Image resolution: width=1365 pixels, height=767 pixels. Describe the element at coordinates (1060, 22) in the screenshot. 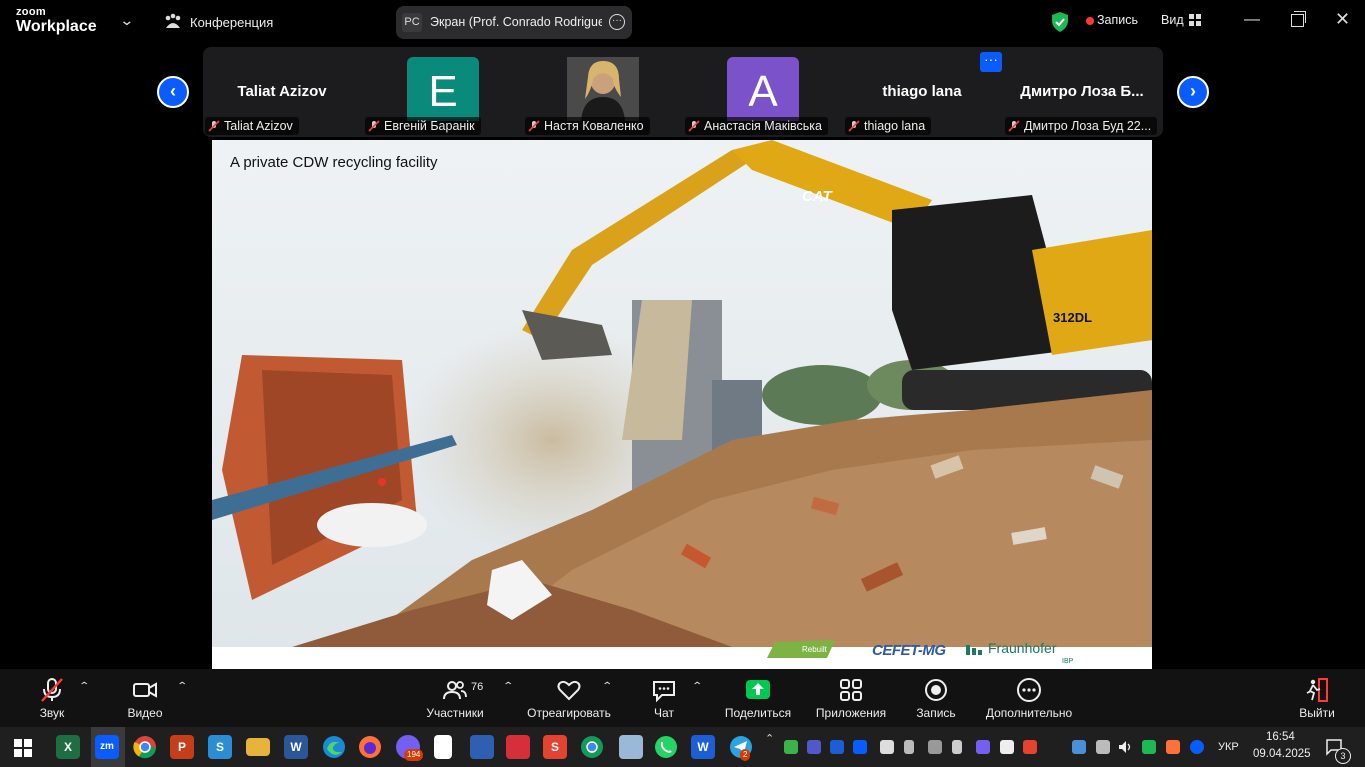

I see `shield-check-icon` at that location.